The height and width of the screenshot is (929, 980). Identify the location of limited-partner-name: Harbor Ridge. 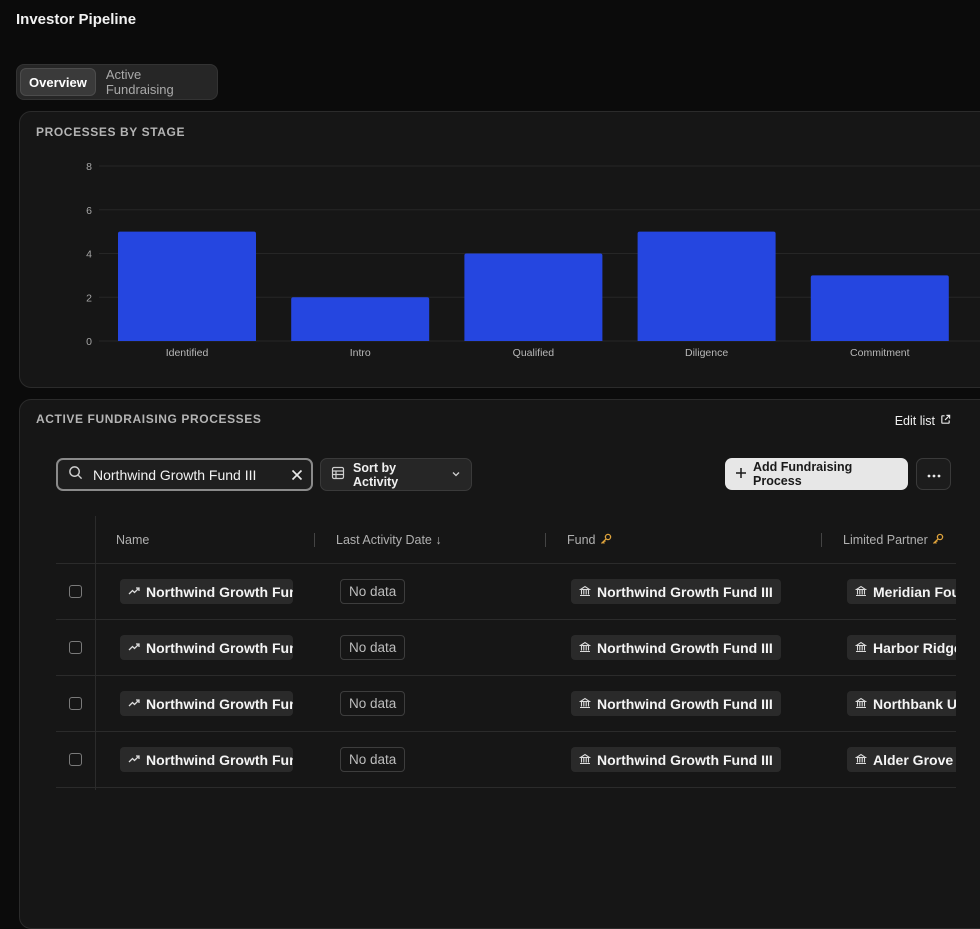
(914, 647).